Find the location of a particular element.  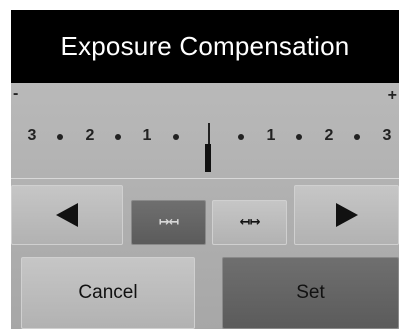

cancel-button-label: Cancel is located at coordinates (108, 292).